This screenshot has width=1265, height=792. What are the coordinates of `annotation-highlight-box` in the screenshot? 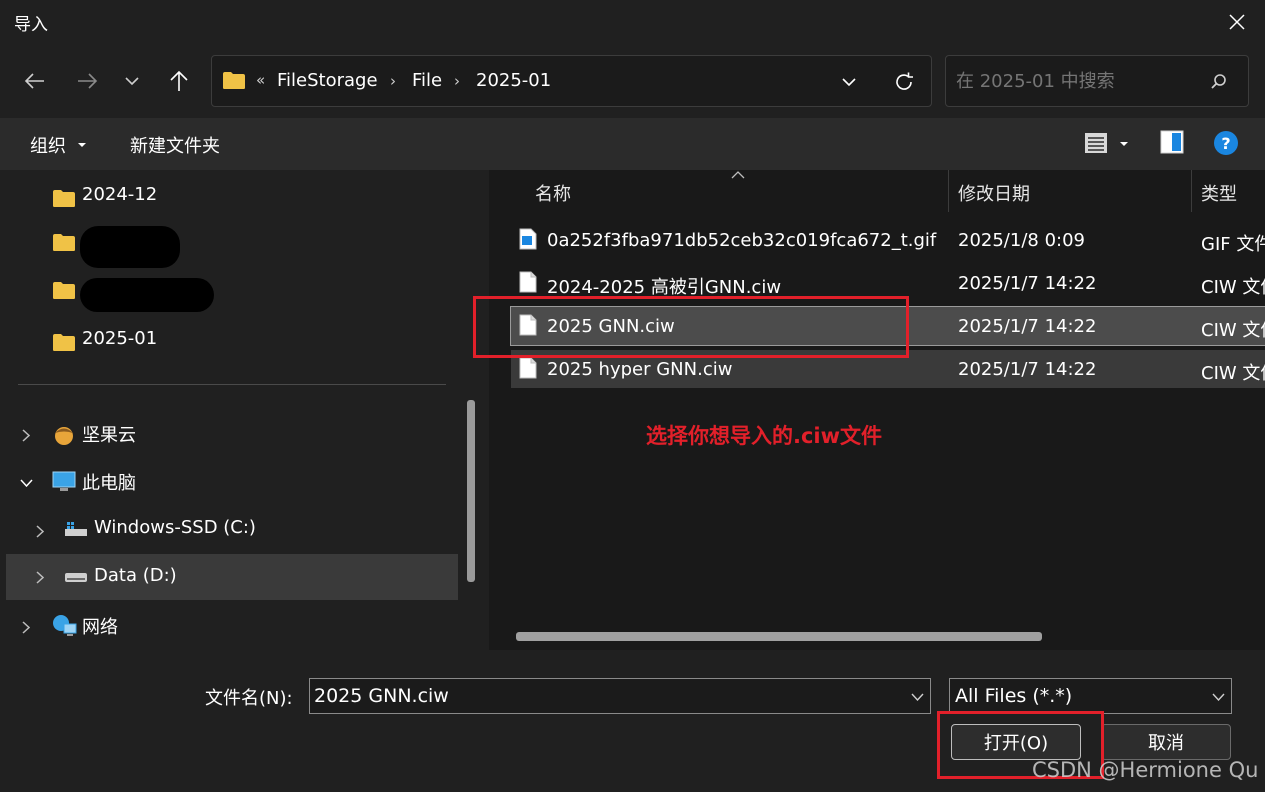 It's located at (691, 327).